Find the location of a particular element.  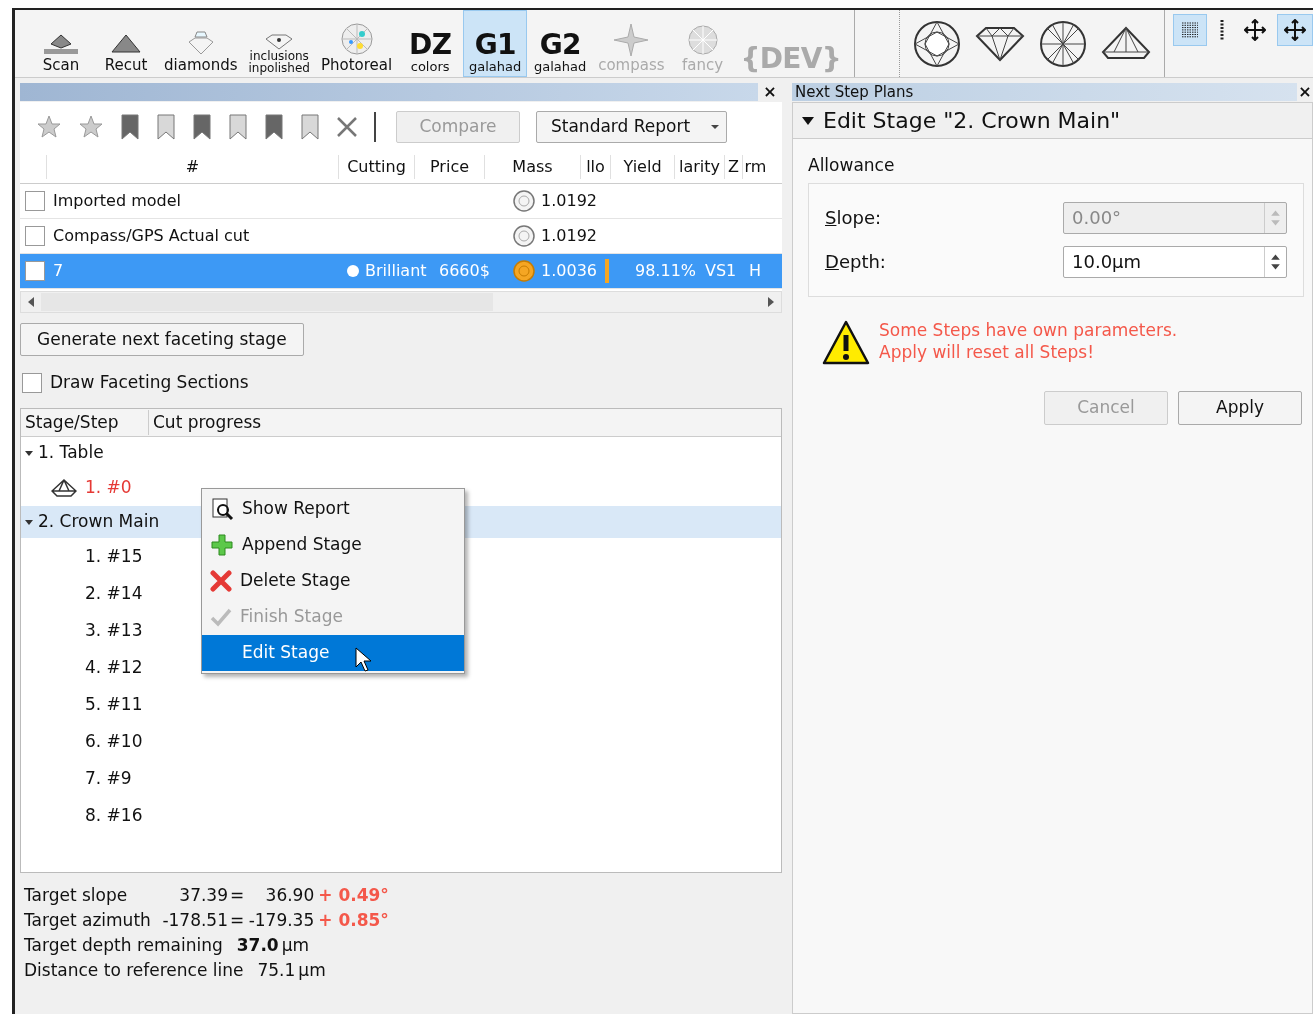

stat-value: 75.1 is located at coordinates (276, 970).